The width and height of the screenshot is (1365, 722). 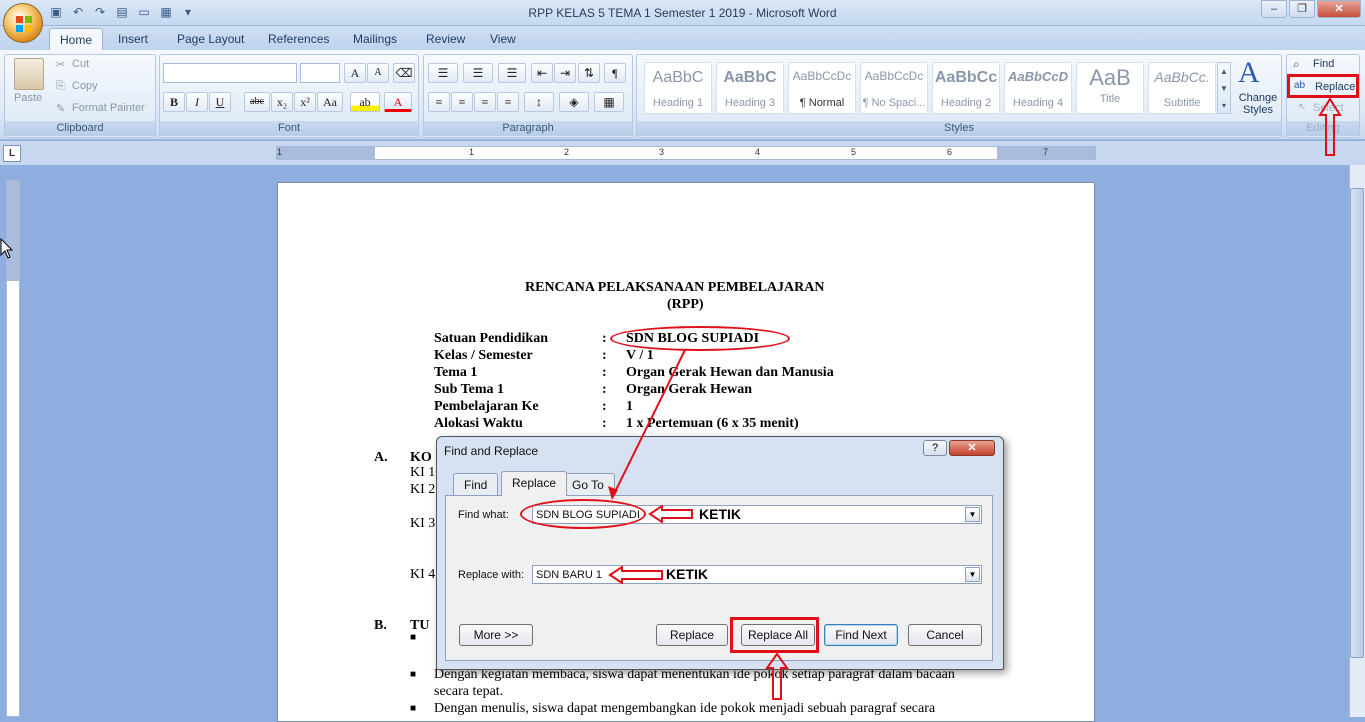 I want to click on office-logo-icon, so click(x=24, y=24).